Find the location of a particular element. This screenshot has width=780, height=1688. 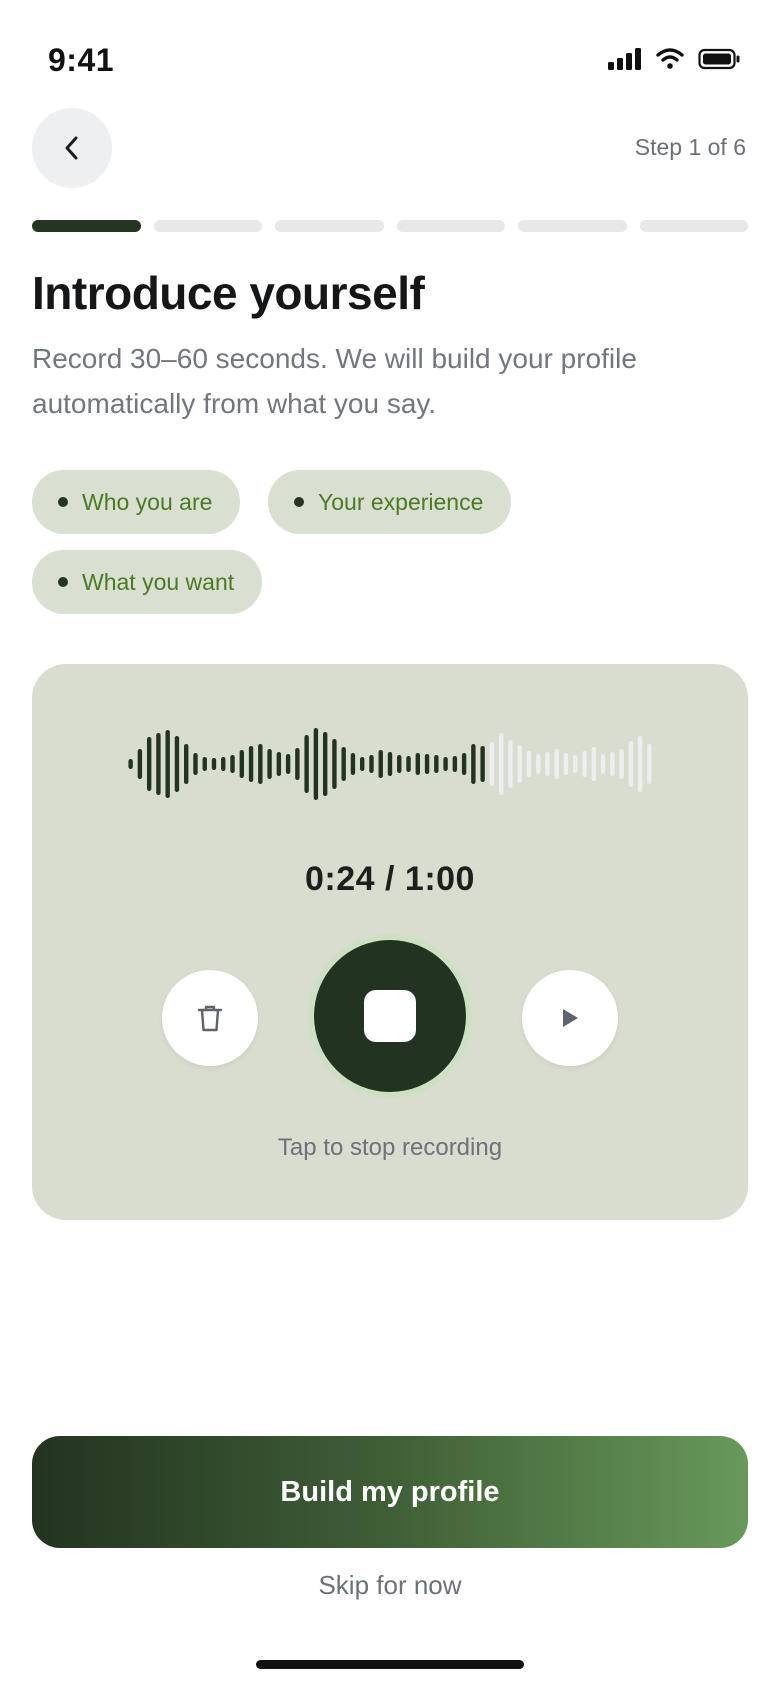

stop-recording-button is located at coordinates (390, 1016).